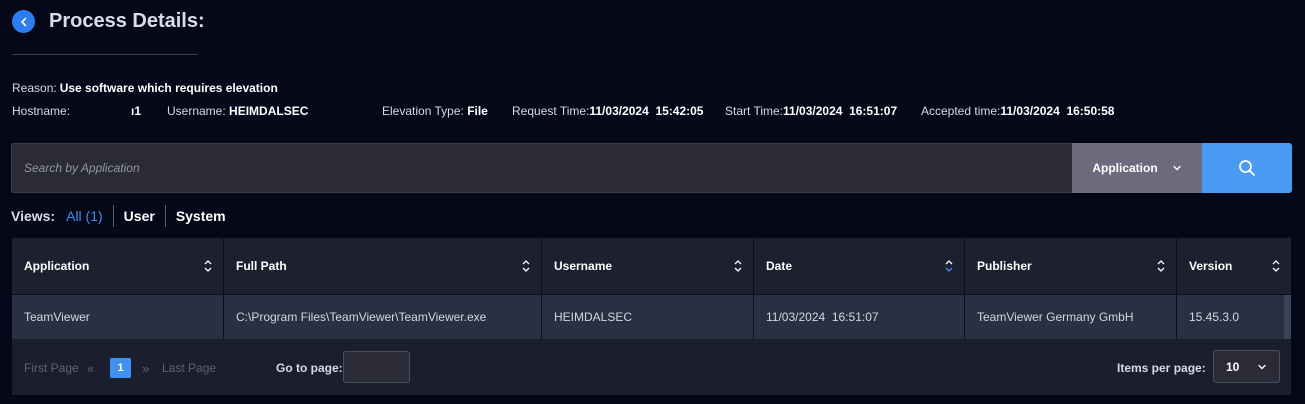 This screenshot has height=404, width=1305. What do you see at coordinates (754, 111) in the screenshot?
I see `start-time-label: Start Time:` at bounding box center [754, 111].